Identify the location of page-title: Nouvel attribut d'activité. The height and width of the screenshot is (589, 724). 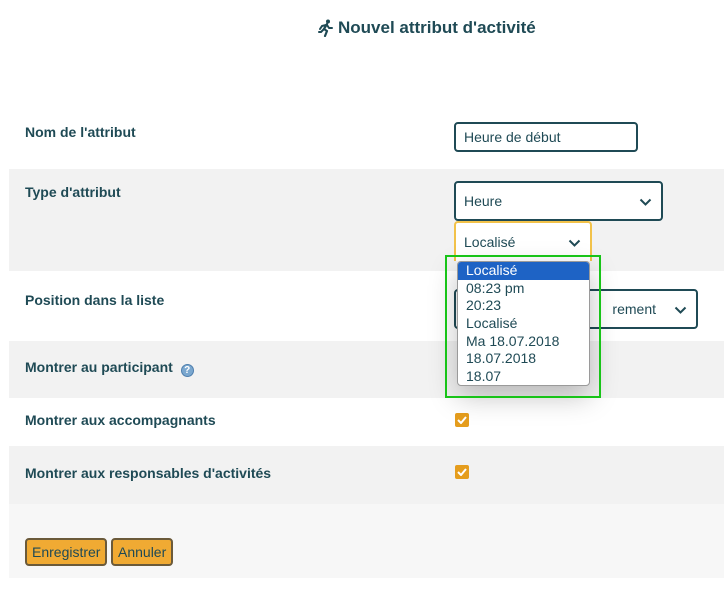
(427, 28).